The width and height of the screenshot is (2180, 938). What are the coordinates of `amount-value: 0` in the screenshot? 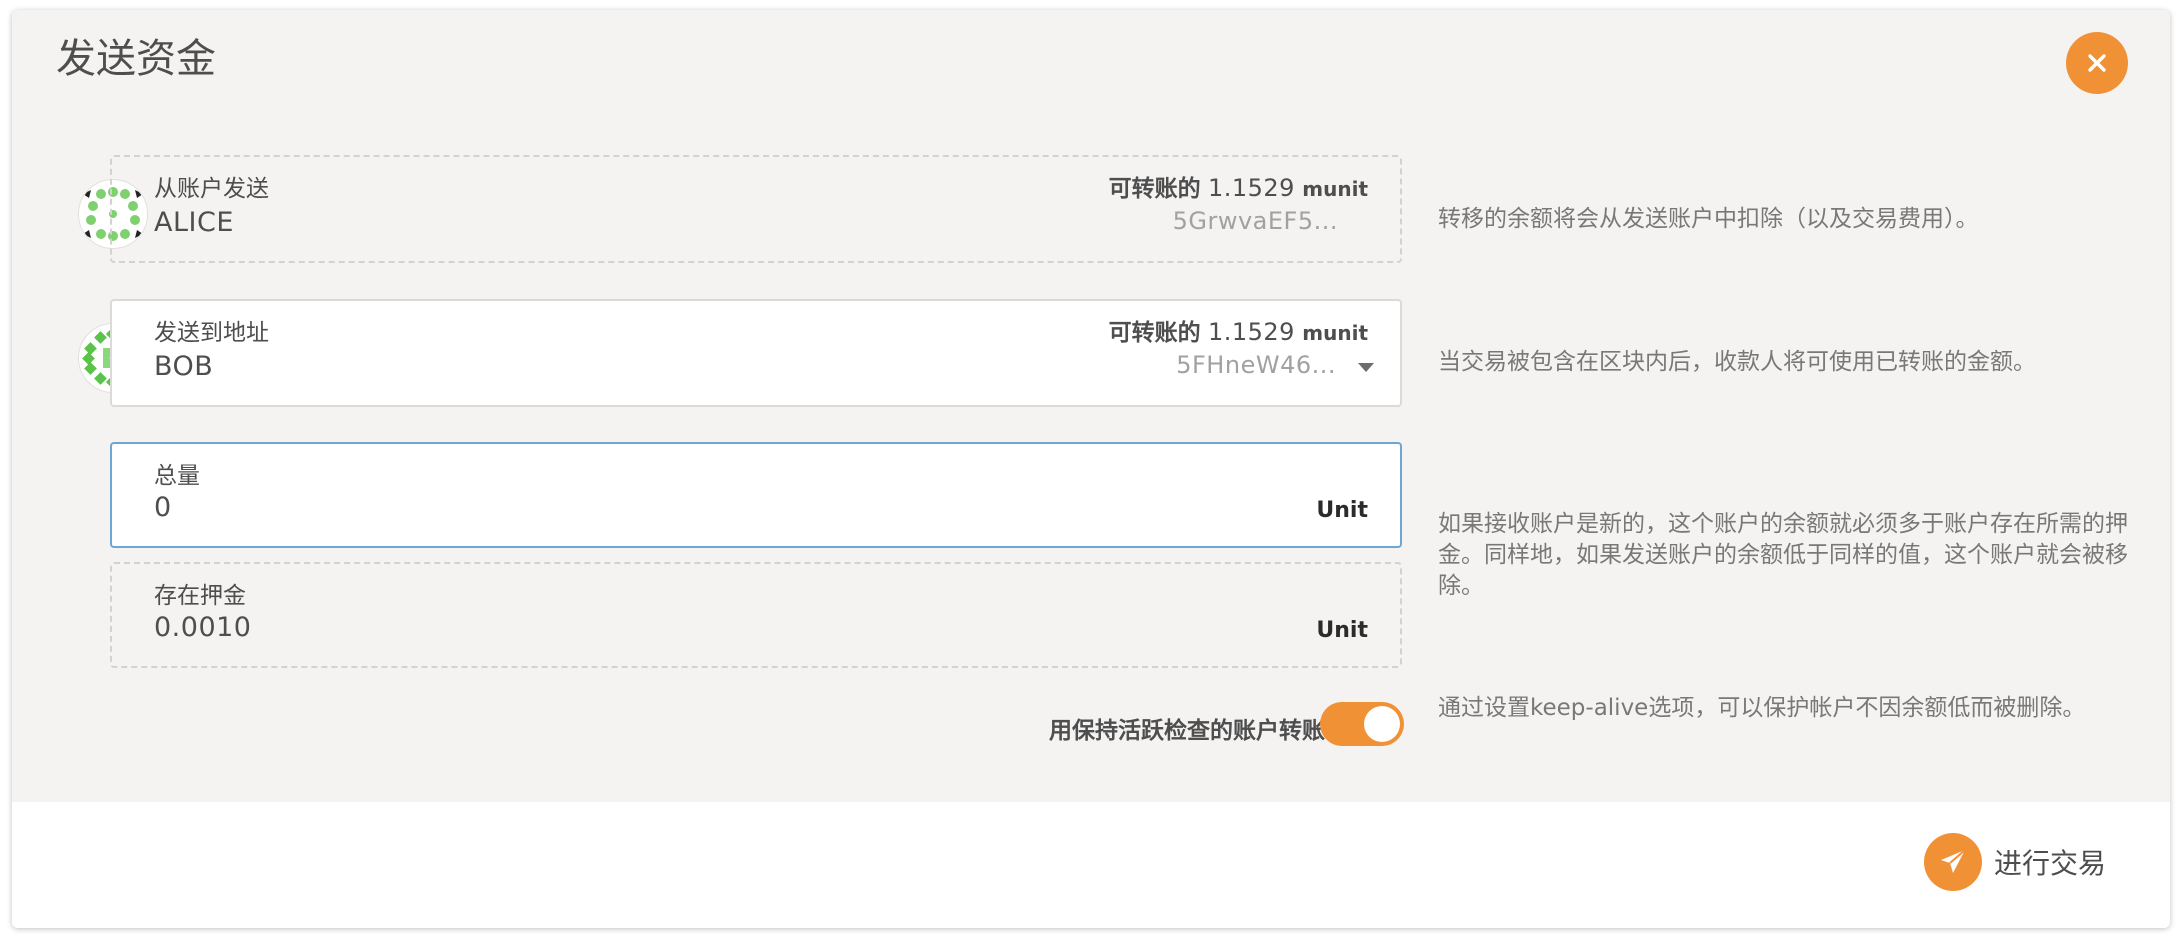 It's located at (163, 507).